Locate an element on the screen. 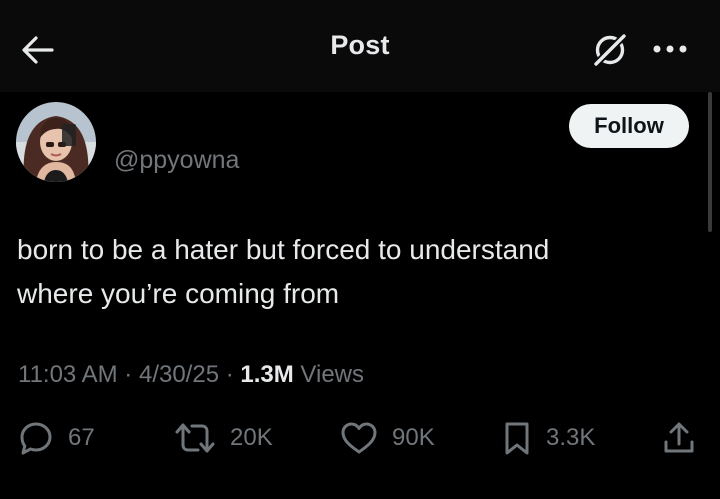 This screenshot has width=720, height=499. tweet-meta: 11:03 AM · 4/30/25 · 1.3M Views is located at coordinates (191, 375).